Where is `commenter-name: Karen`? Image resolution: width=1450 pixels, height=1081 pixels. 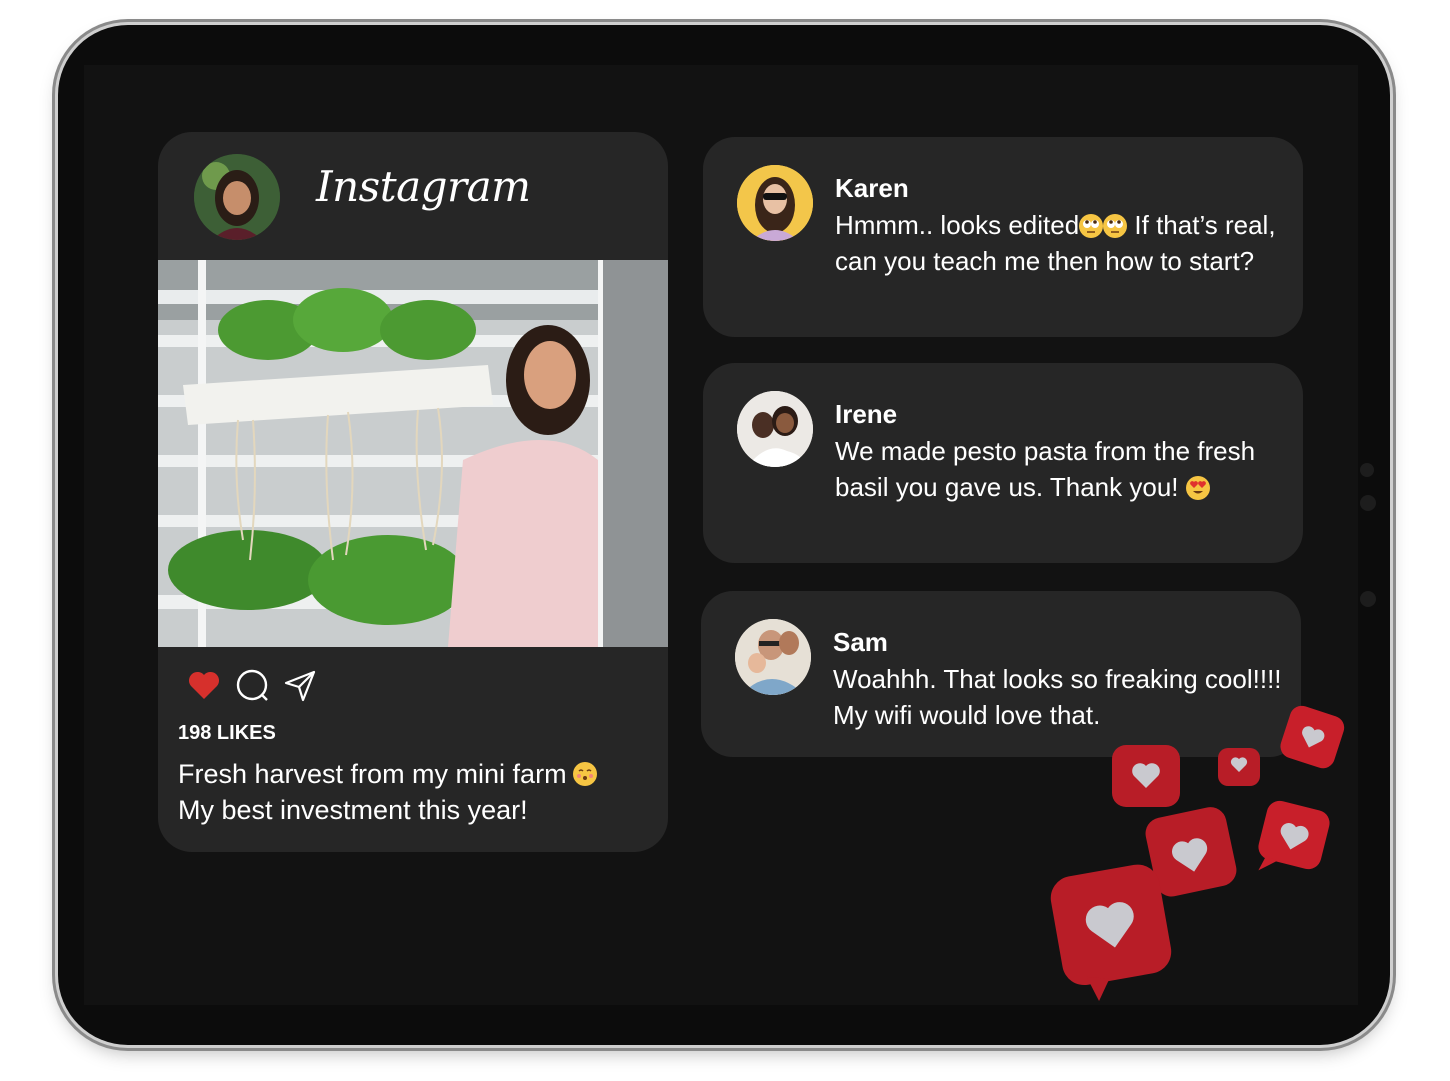
commenter-name: Karen is located at coordinates (872, 188).